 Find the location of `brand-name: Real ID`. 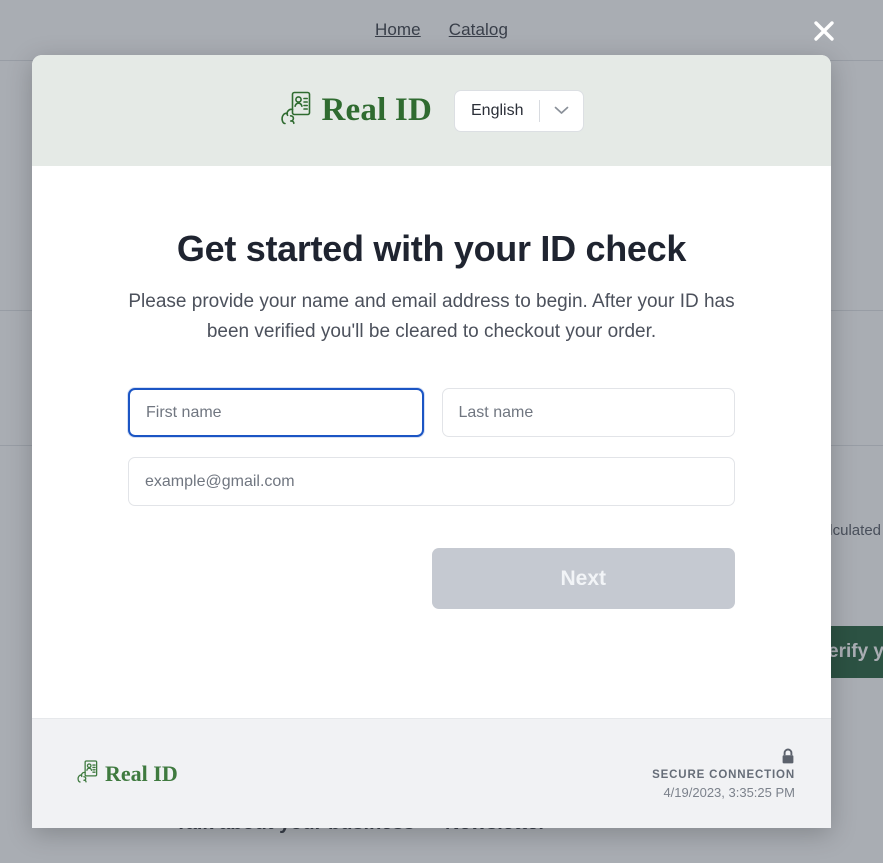

brand-name: Real ID is located at coordinates (376, 110).